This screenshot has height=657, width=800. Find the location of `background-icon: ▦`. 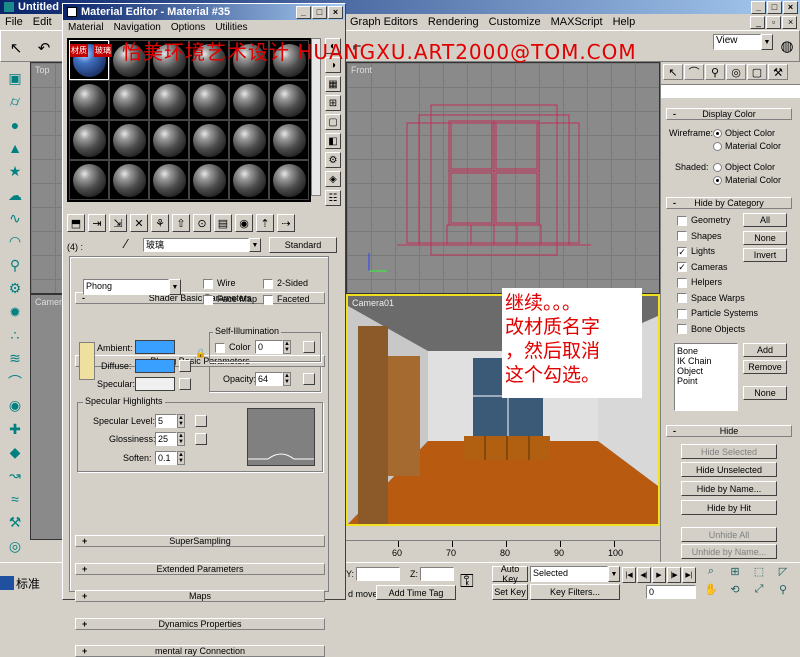

background-icon: ▦ is located at coordinates (333, 84).